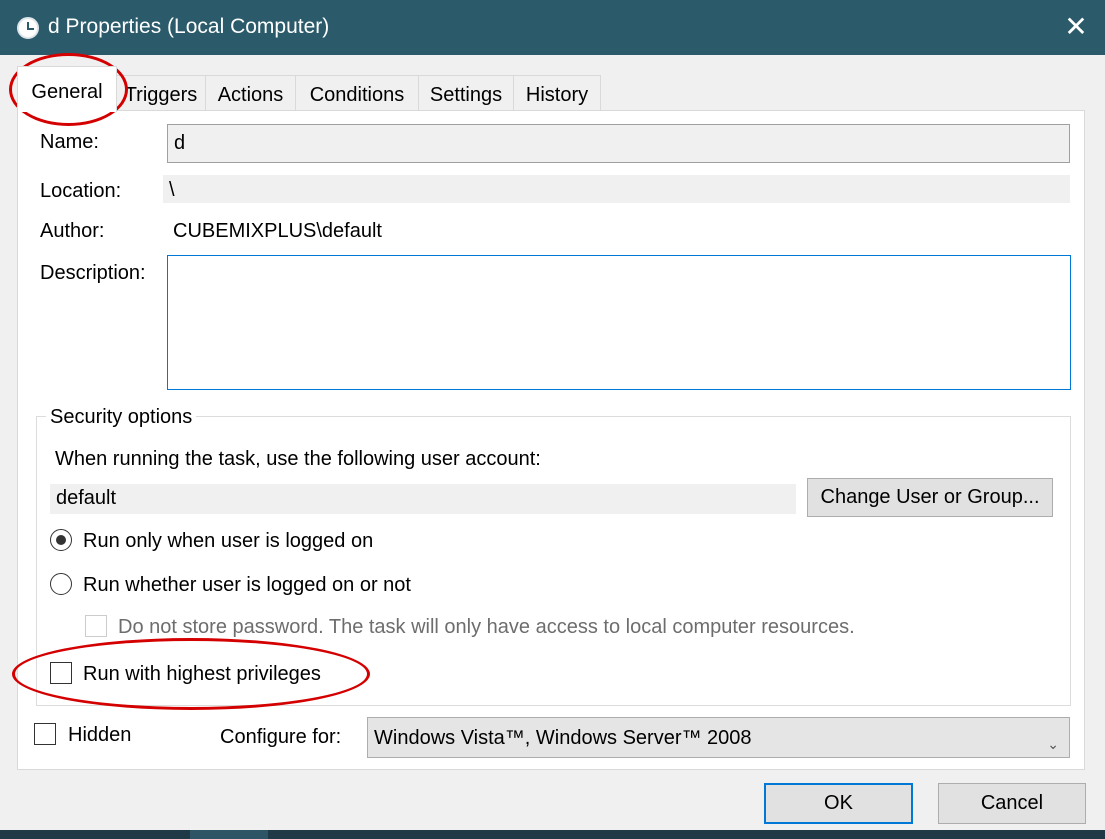 The height and width of the screenshot is (839, 1105). Describe the element at coordinates (99, 735) in the screenshot. I see `hidden-label: Hidden` at that location.